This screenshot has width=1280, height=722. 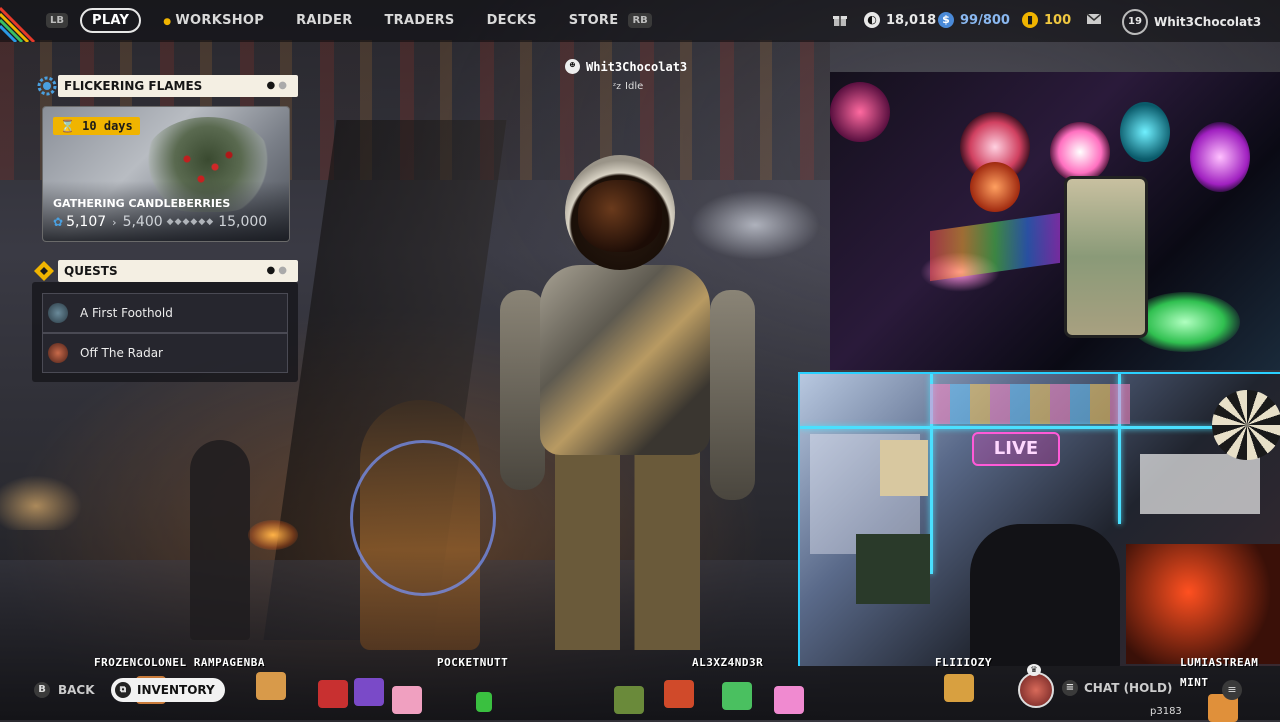 I want to click on cred-icon: $, so click(x=946, y=20).